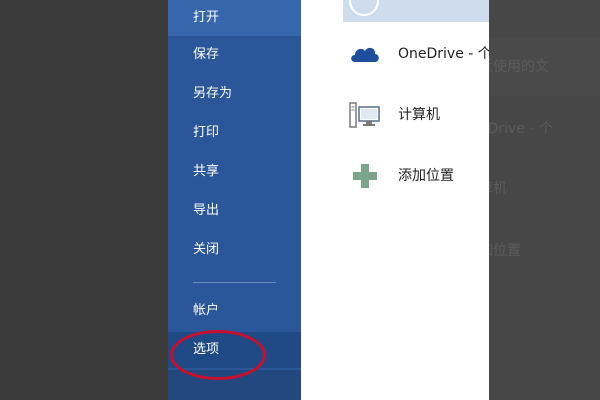 This screenshot has width=600, height=400. What do you see at coordinates (234, 55) in the screenshot?
I see `sidebar-item-save: 保存` at bounding box center [234, 55].